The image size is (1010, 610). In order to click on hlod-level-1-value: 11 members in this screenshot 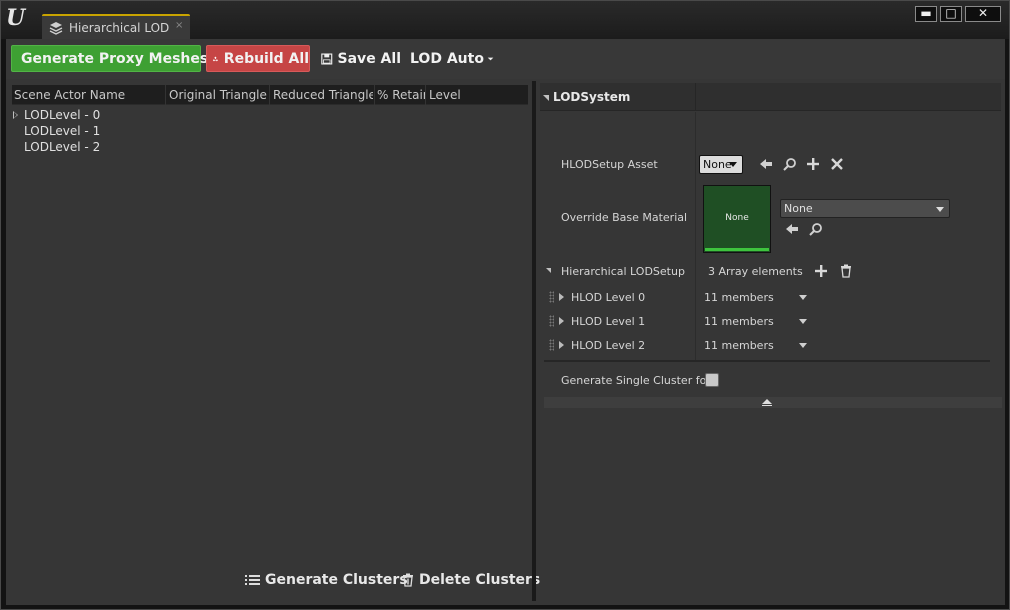, I will do `click(739, 321)`.